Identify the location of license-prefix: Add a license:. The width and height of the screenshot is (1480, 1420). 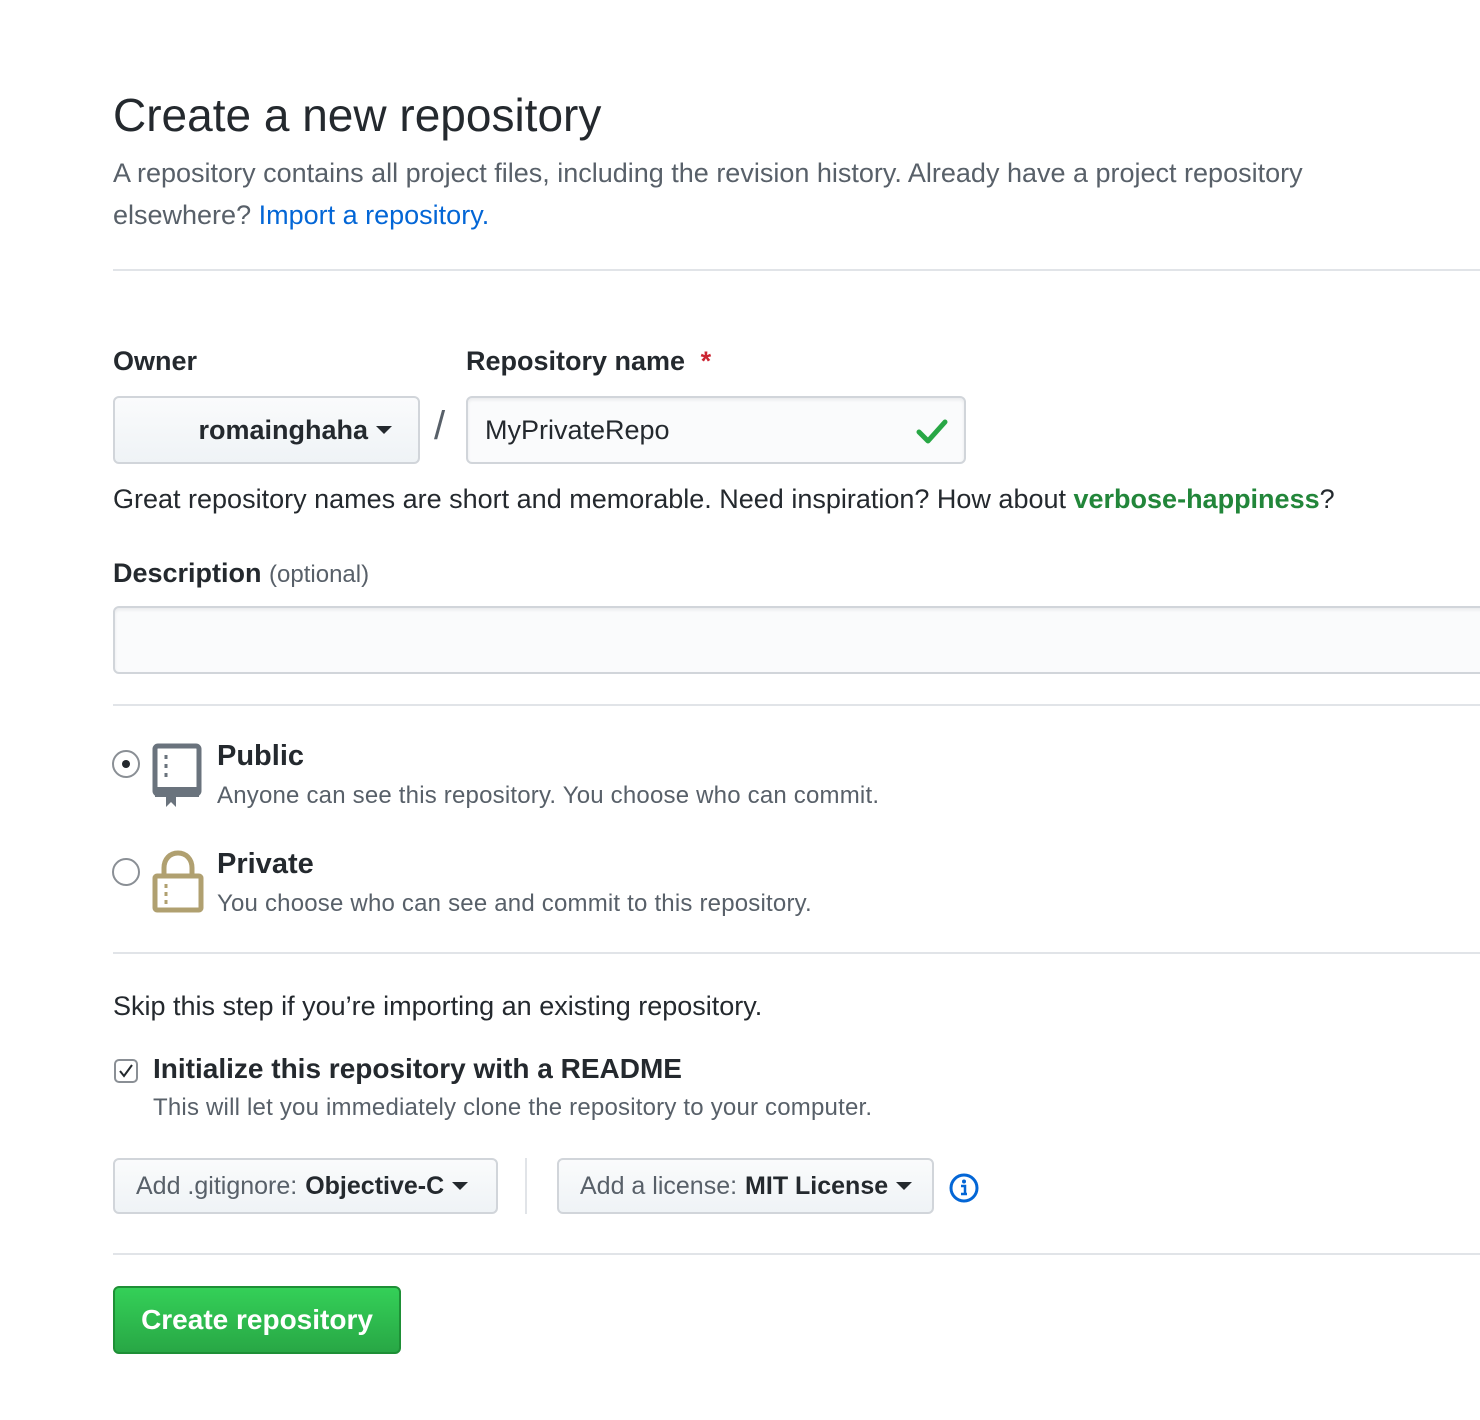
(659, 1185).